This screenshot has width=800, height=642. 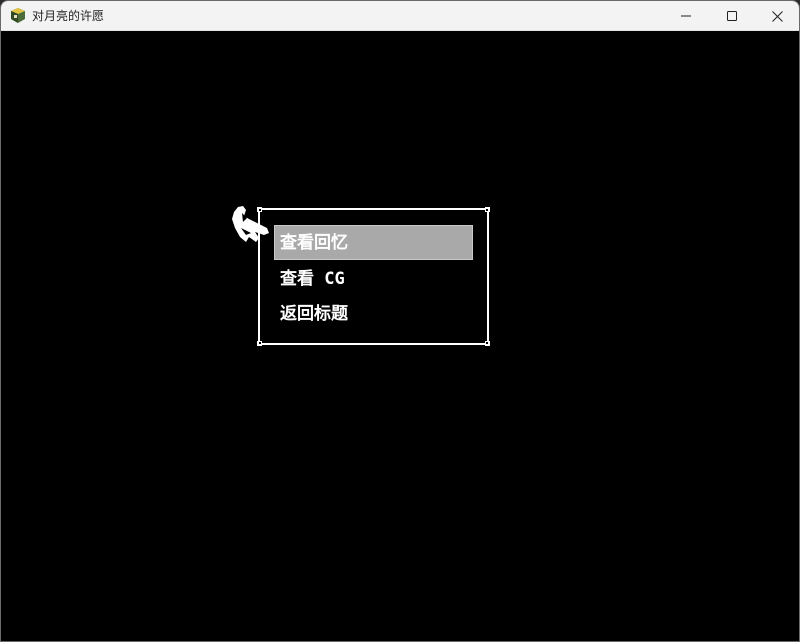 I want to click on window-title: 对月亮的许愿, so click(x=68, y=16).